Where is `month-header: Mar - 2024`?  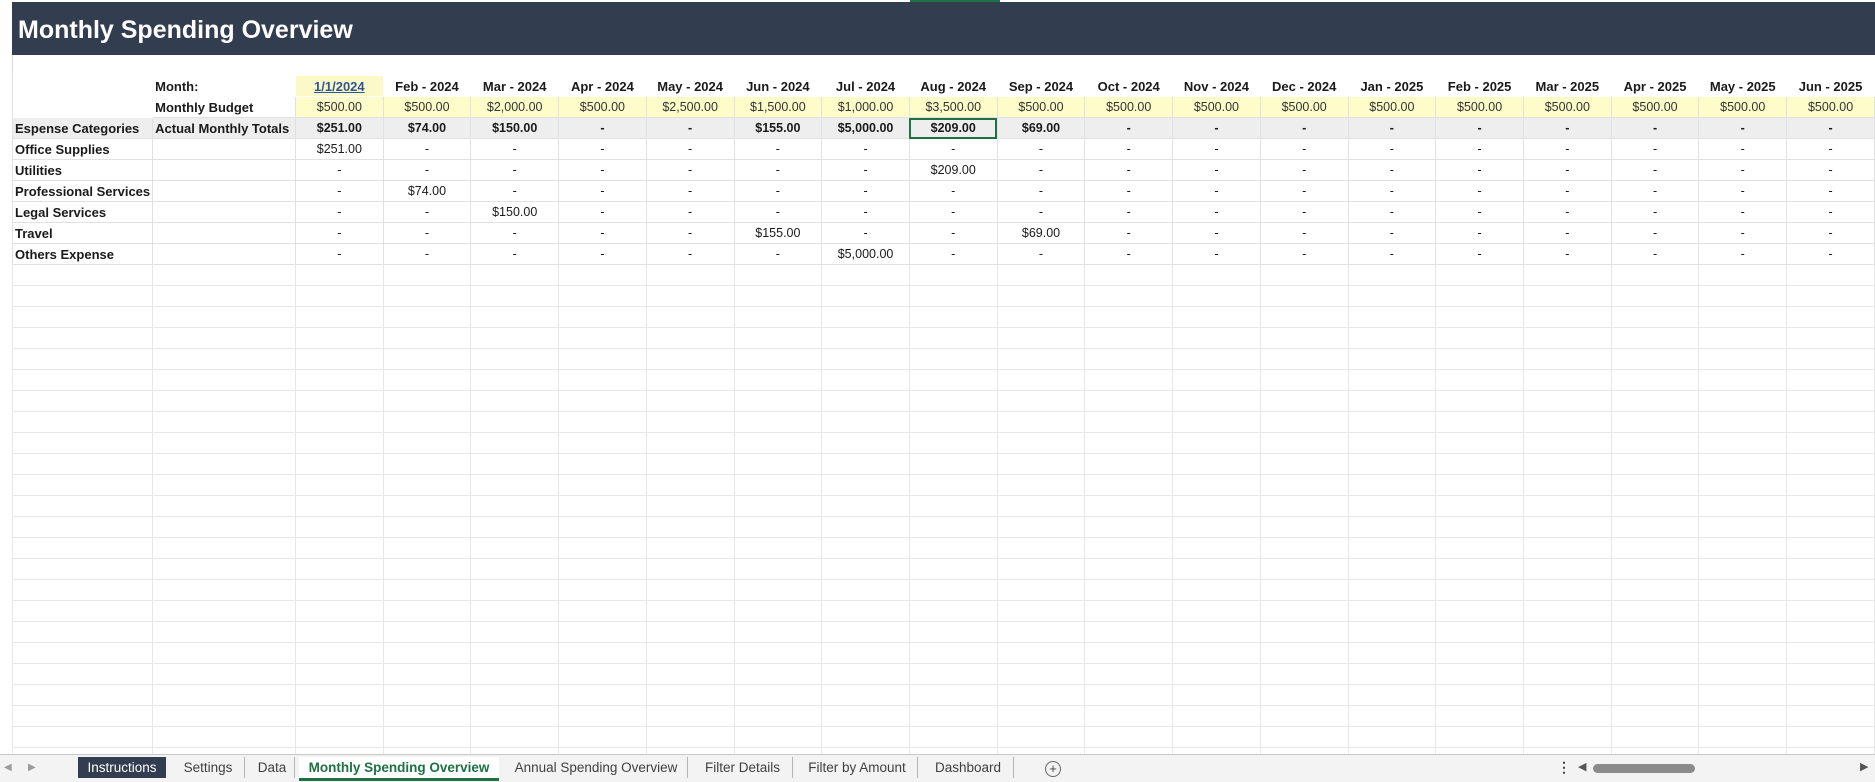 month-header: Mar - 2024 is located at coordinates (515, 86).